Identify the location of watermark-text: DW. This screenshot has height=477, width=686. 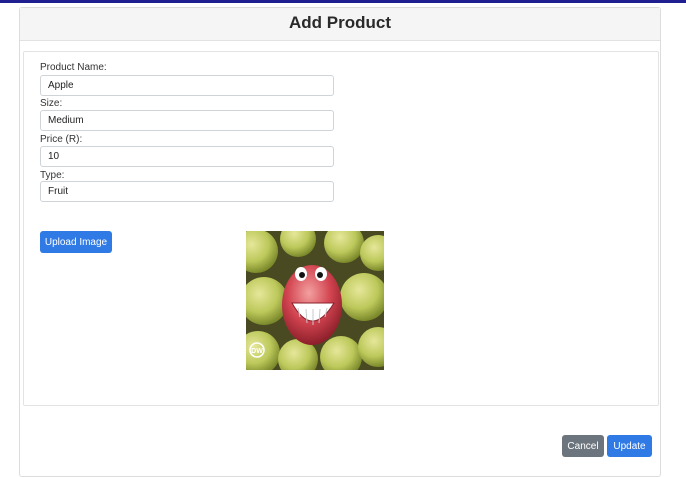
(257, 351).